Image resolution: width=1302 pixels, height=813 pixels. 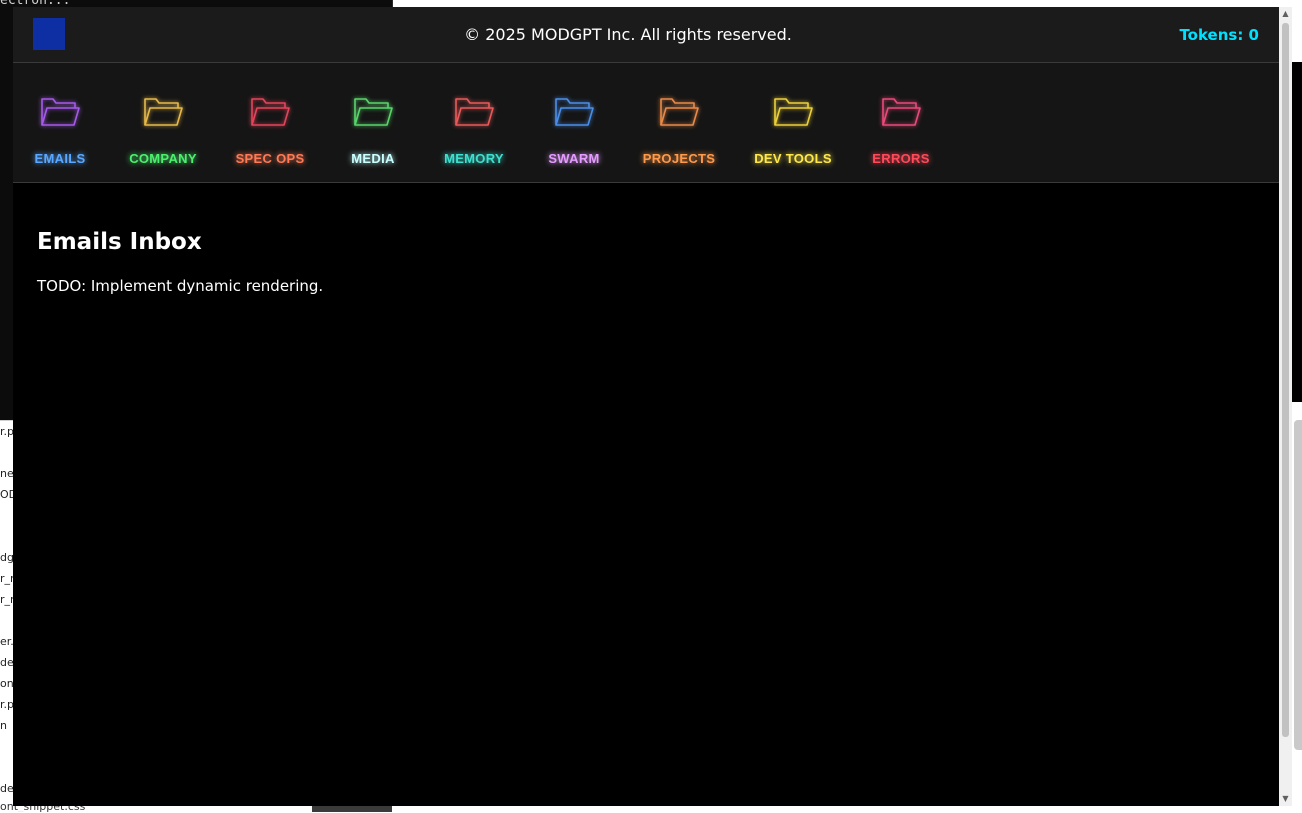 I want to click on scroll-thumb, so click(x=1285, y=380).